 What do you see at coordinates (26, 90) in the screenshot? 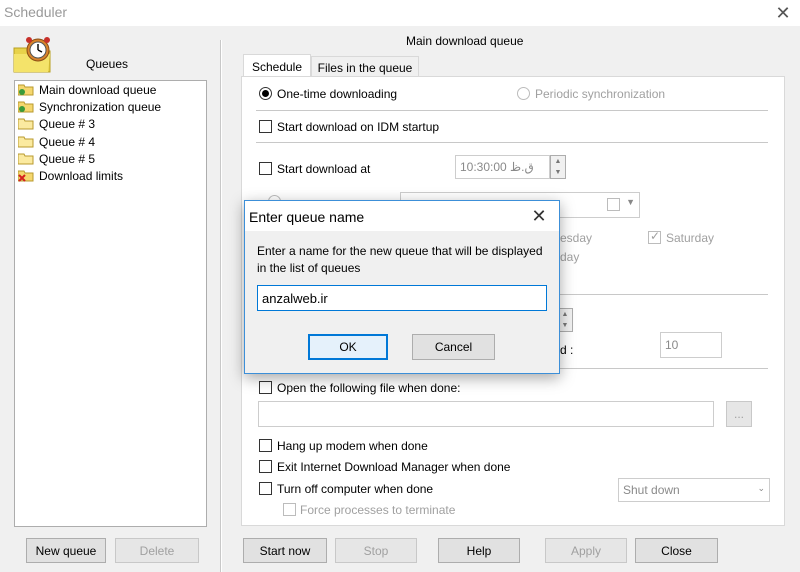
I see `folder-clock-icon` at bounding box center [26, 90].